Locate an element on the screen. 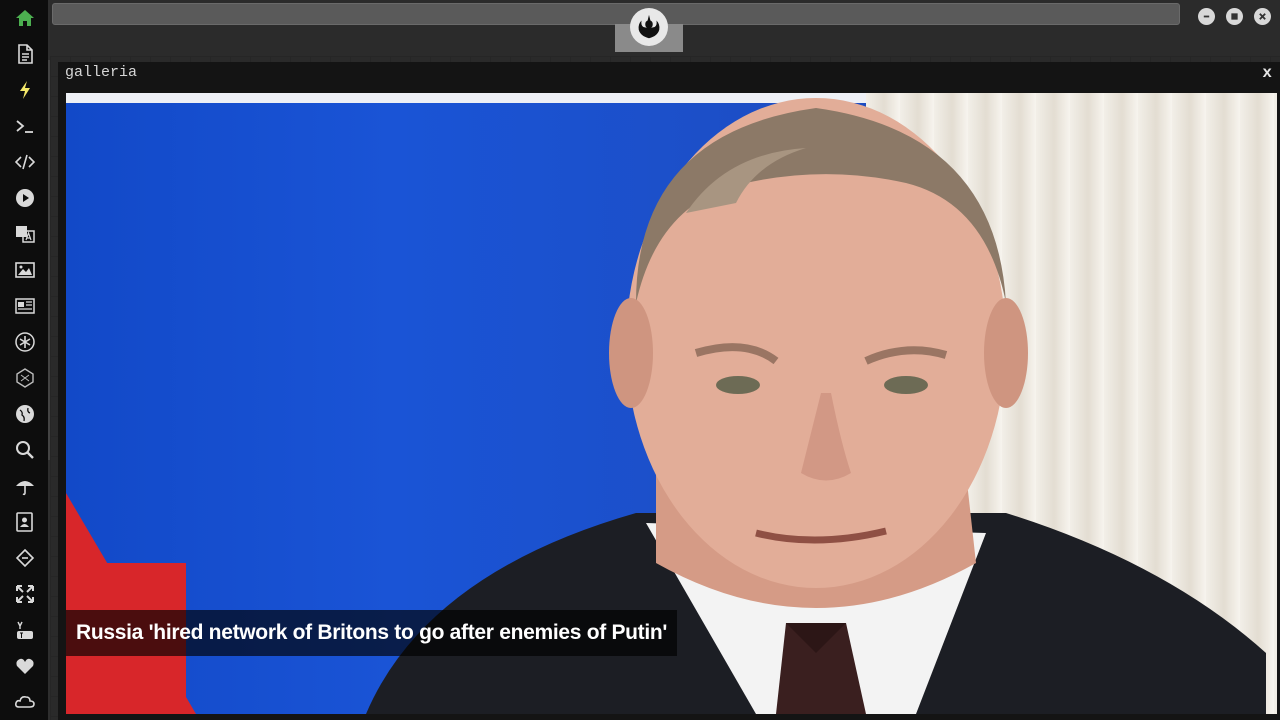  hexagon-icon is located at coordinates (25, 378).